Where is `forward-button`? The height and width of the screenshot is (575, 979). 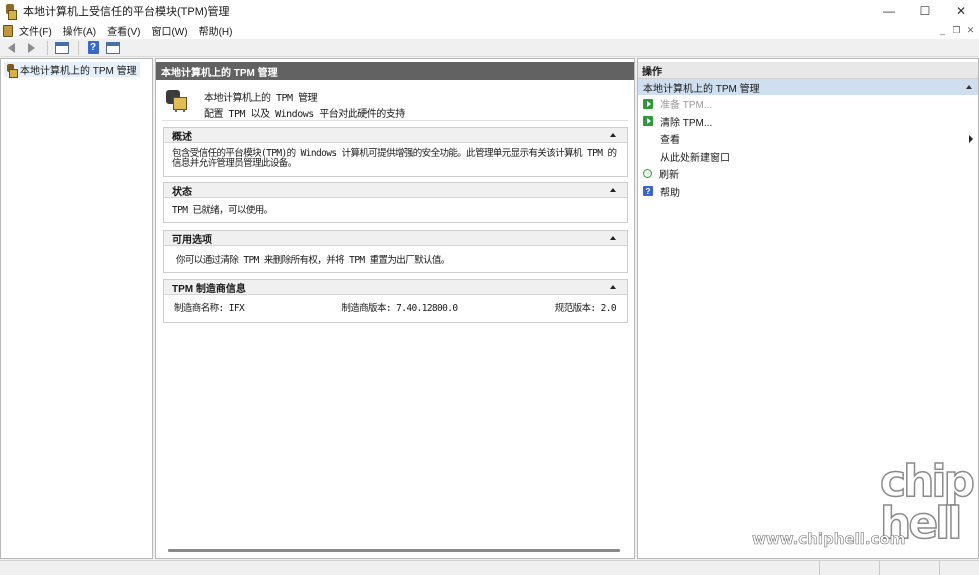 forward-button is located at coordinates (31, 48).